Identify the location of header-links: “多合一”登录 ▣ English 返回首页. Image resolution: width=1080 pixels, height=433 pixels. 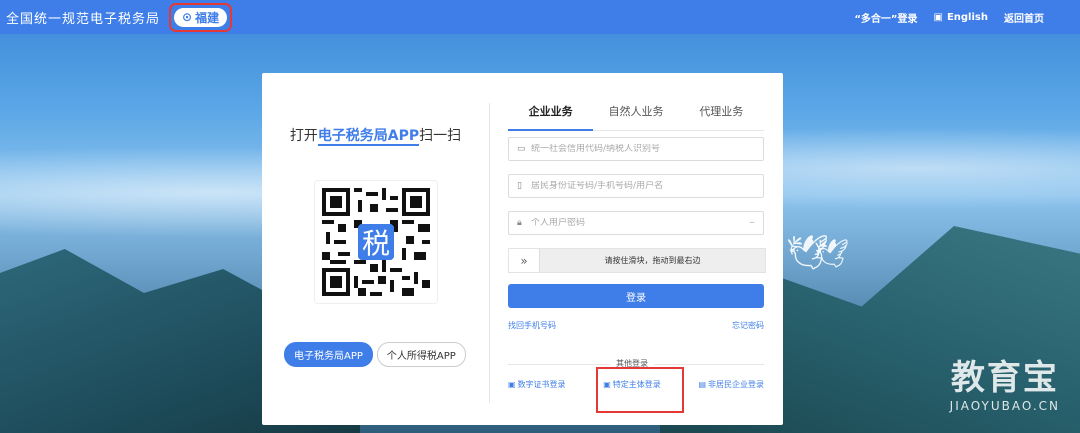
(949, 17).